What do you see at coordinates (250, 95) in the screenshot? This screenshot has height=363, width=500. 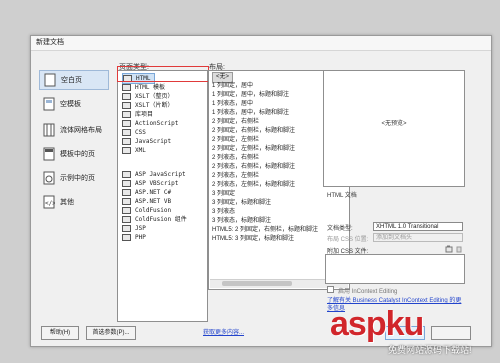 I see `layout-item: 1 列固定，居中，标题和脚注` at bounding box center [250, 95].